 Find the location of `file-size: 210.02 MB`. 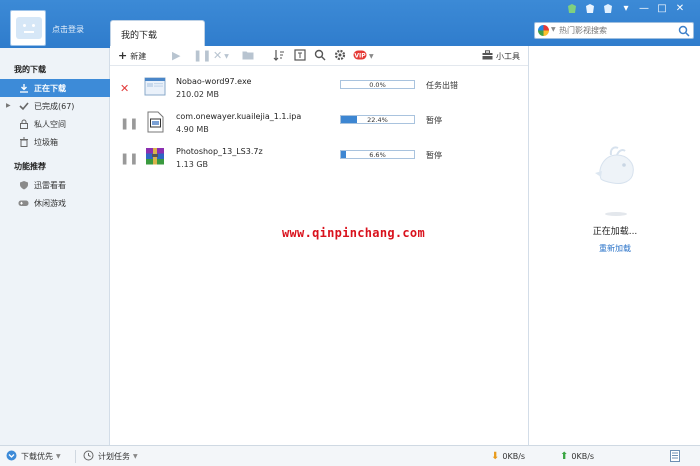

file-size: 210.02 MB is located at coordinates (197, 94).